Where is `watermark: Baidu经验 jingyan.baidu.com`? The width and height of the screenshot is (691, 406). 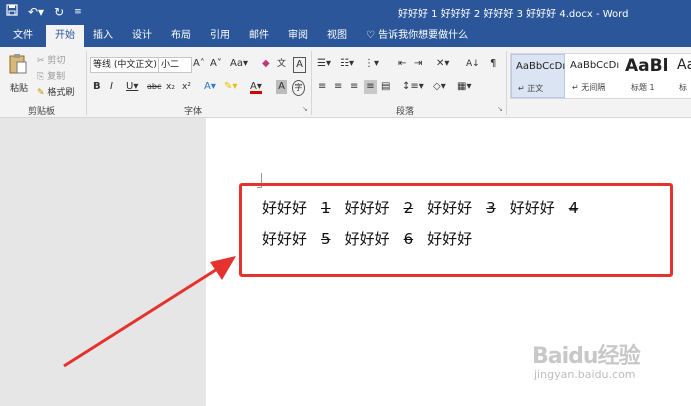
watermark: Baidu经验 jingyan.baidu.com is located at coordinates (586, 359).